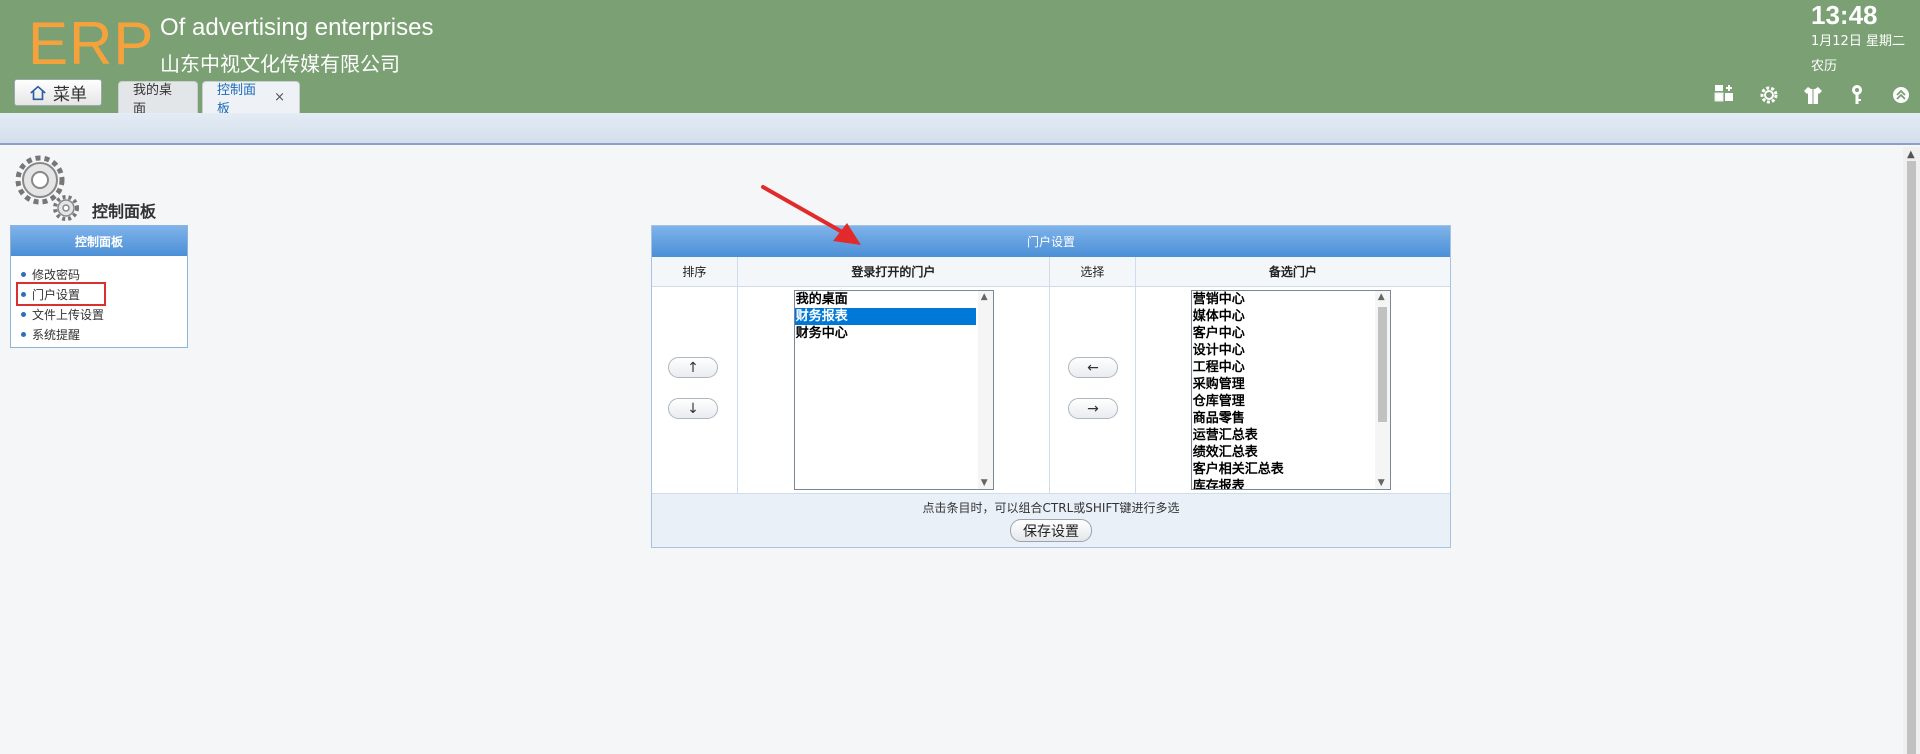 The width and height of the screenshot is (1920, 754). I want to click on sidebar-item-label: 文件上传设置, so click(68, 314).